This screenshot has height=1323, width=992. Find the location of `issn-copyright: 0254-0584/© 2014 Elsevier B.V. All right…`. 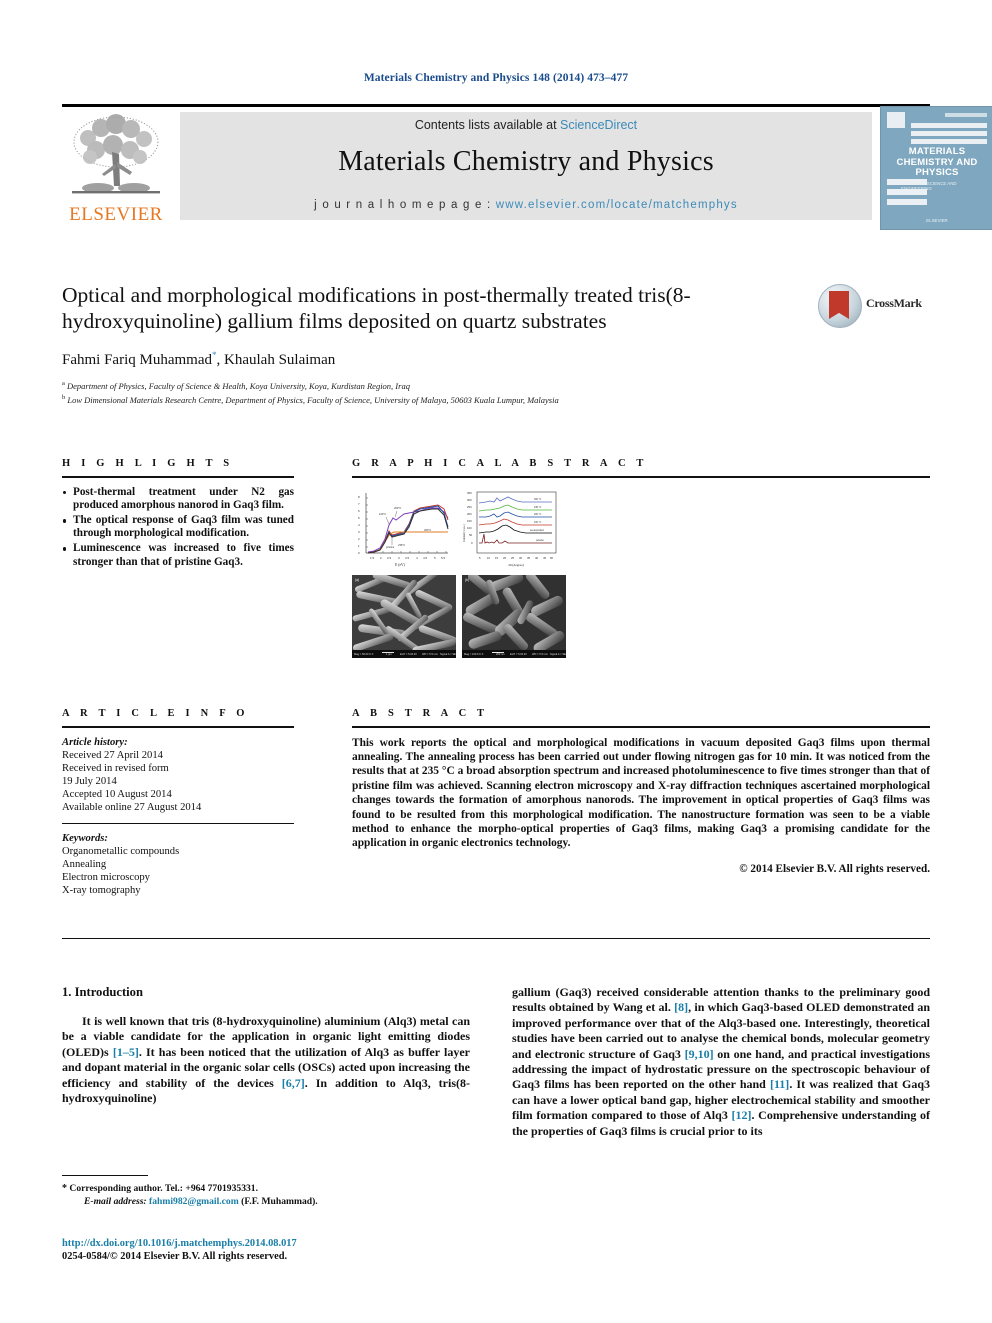

issn-copyright: 0254-0584/© 2014 Elsevier B.V. All right… is located at coordinates (175, 1256).